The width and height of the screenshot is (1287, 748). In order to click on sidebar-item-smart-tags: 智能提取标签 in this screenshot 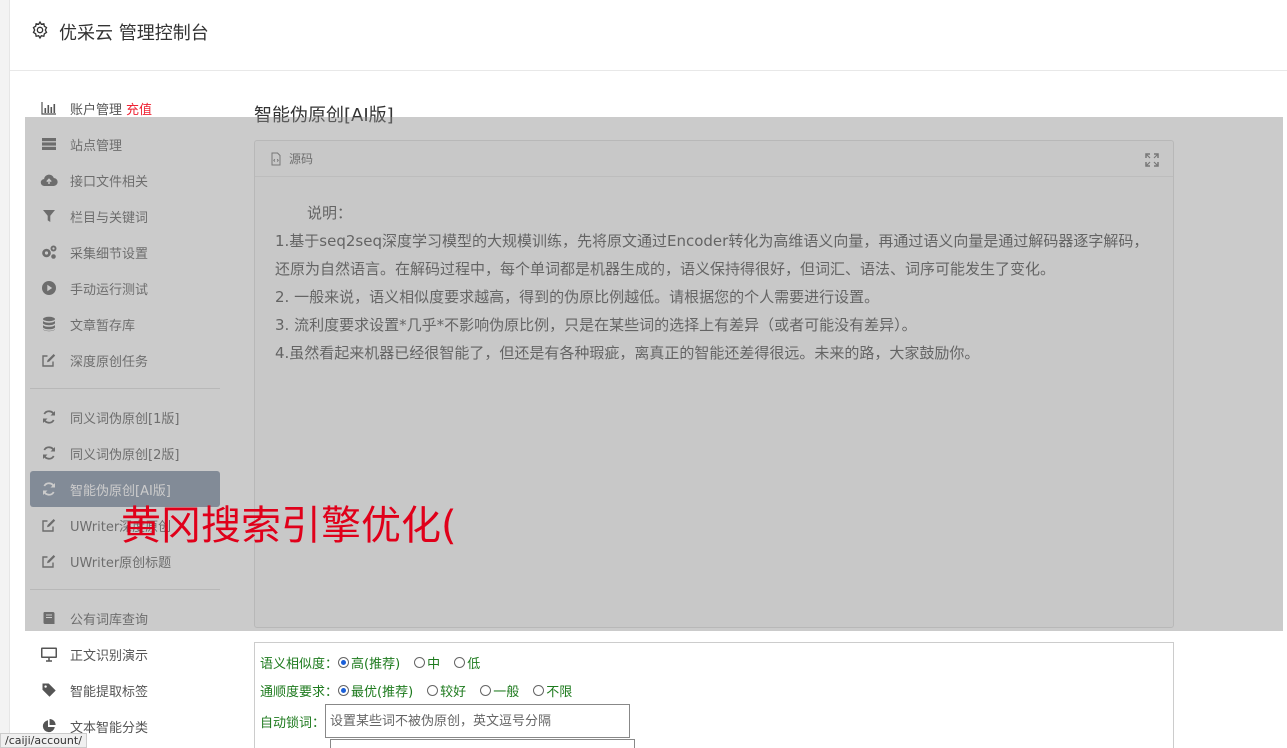, I will do `click(125, 690)`.